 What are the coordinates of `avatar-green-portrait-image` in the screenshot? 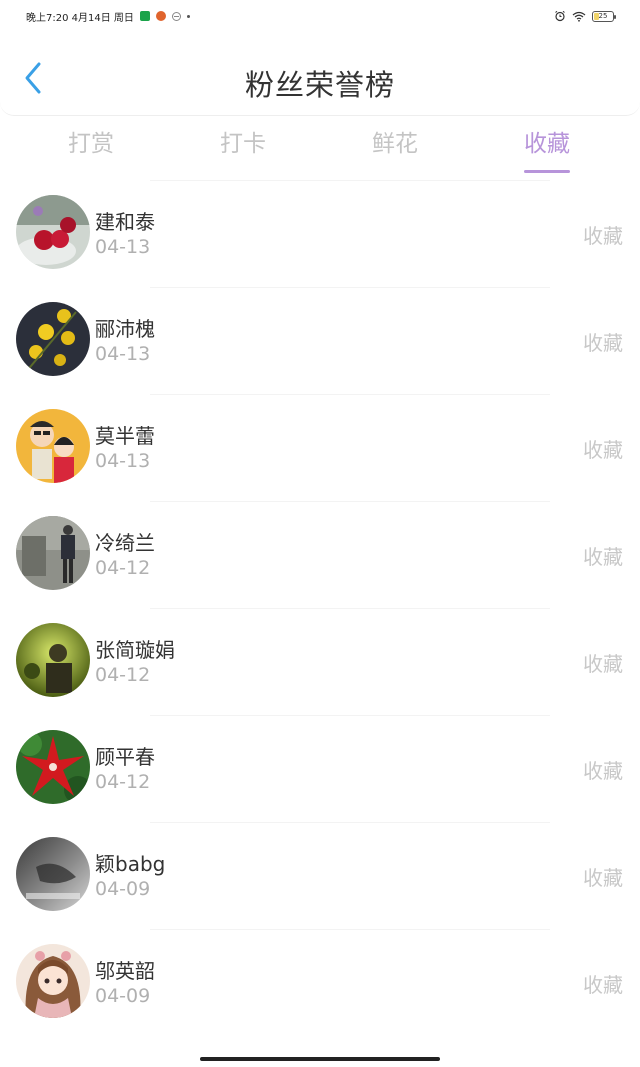 It's located at (53, 660).